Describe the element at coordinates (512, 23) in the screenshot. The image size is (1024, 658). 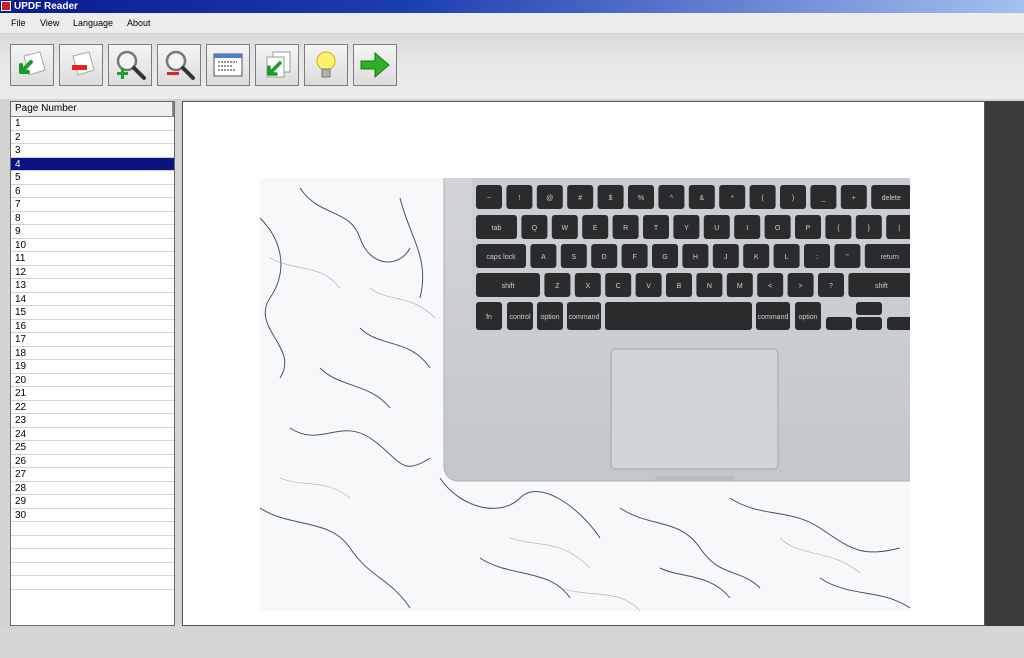
I see `menu-bar: File View Language About` at that location.